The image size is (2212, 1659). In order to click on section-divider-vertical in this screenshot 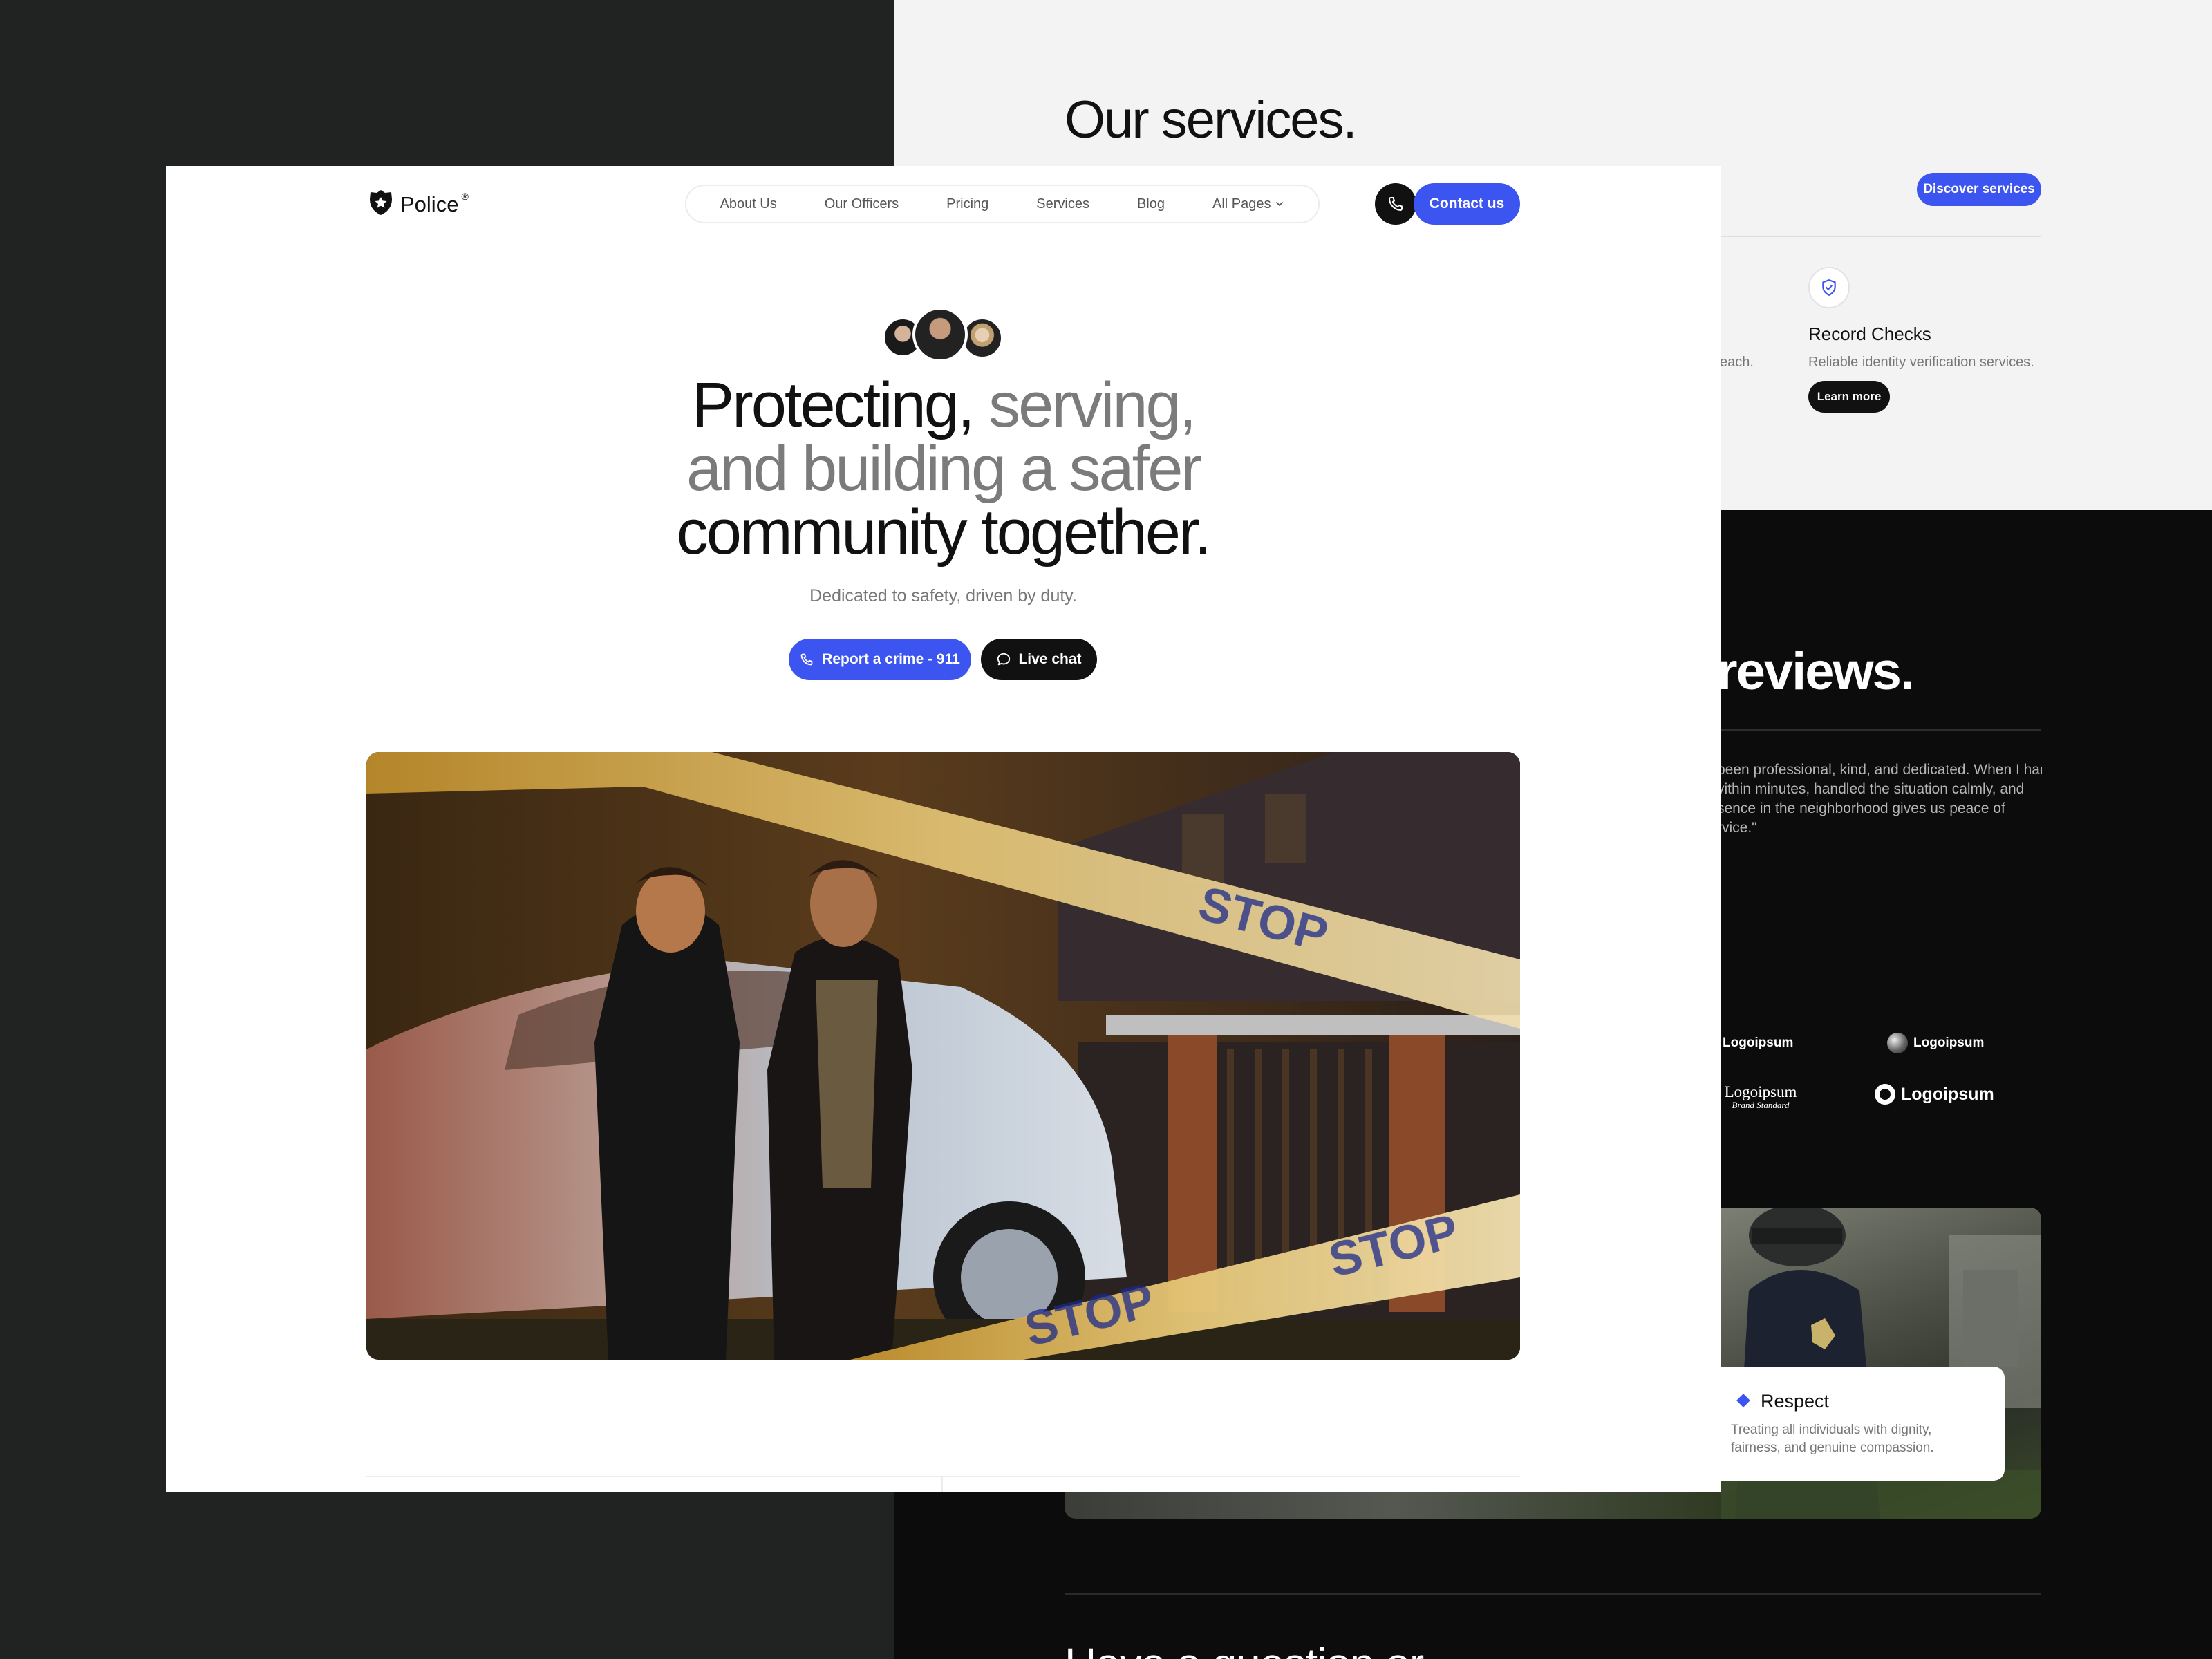, I will do `click(942, 1484)`.